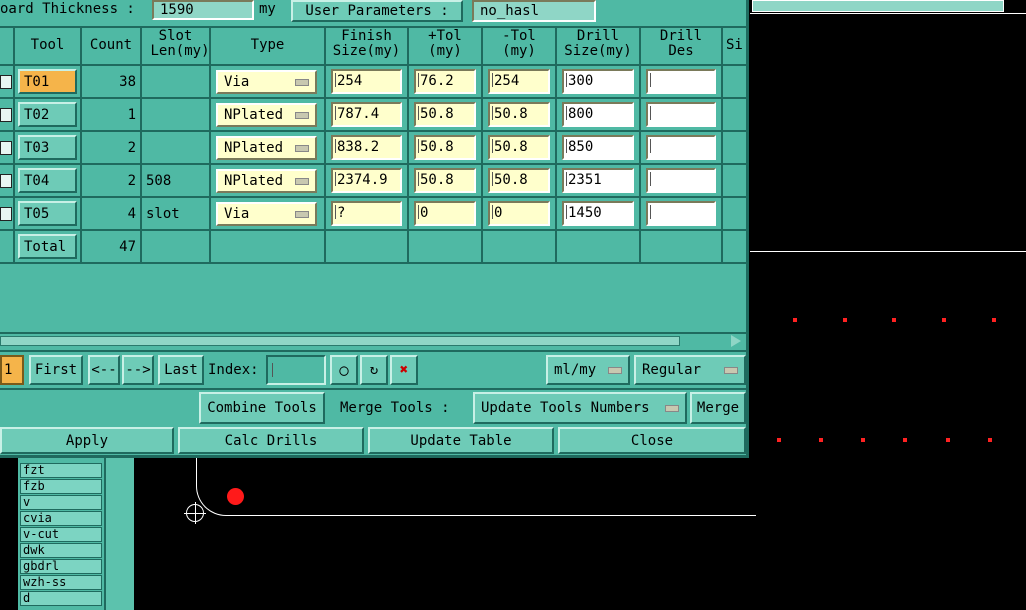 The height and width of the screenshot is (610, 1026). Describe the element at coordinates (599, 247) in the screenshot. I see `table-cell-drill` at that location.